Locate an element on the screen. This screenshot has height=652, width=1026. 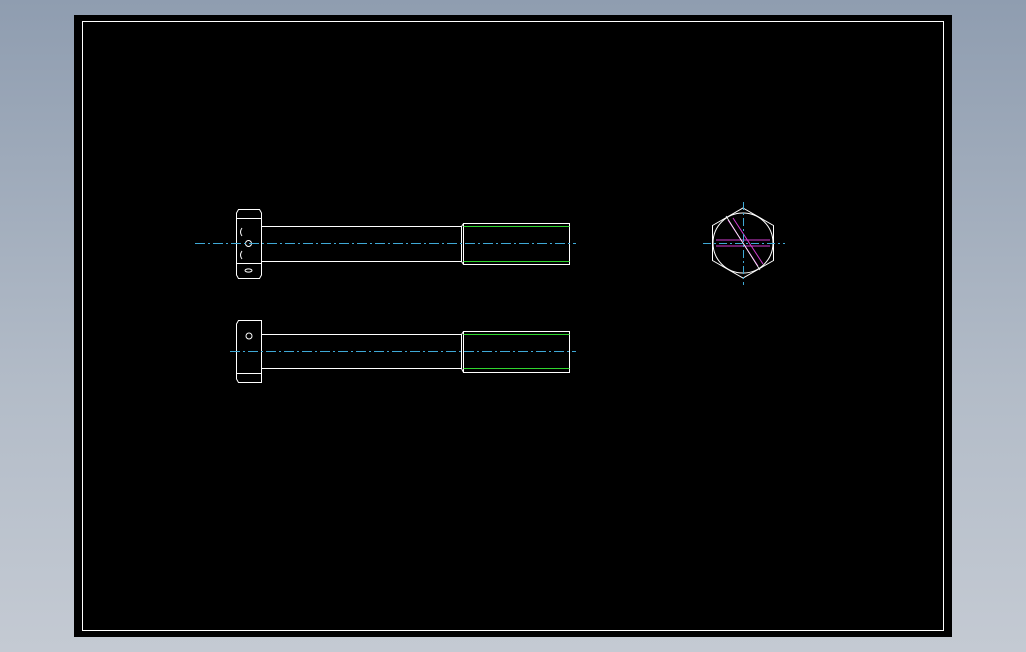
hatch-line is located at coordinates (748, 241).